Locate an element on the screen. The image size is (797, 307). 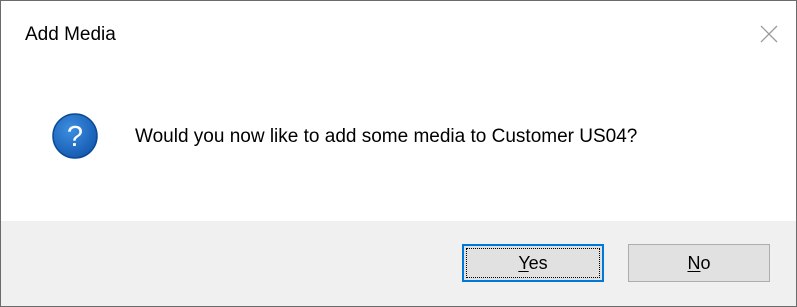
yes-button-label: Yes is located at coordinates (533, 262).